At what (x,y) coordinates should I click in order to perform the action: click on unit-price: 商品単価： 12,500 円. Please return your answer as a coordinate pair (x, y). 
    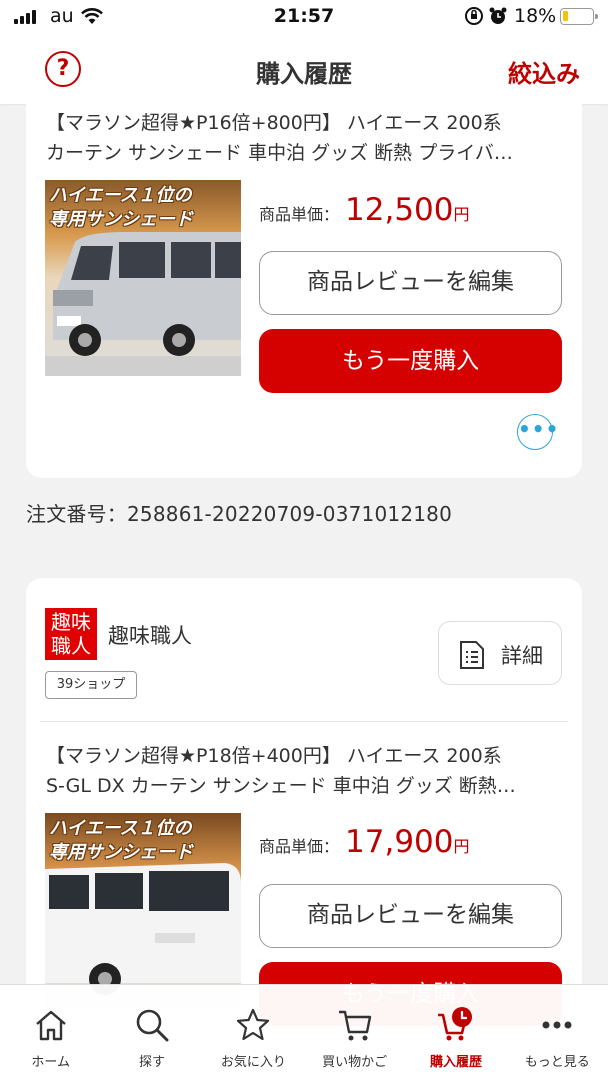
    Looking at the image, I should click on (364, 210).